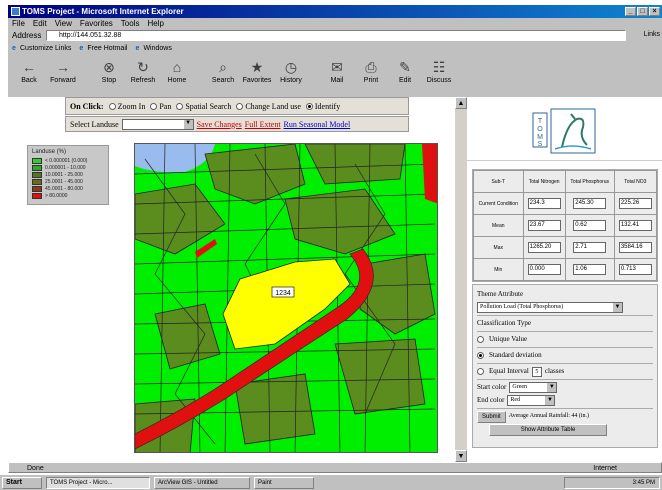 Image resolution: width=662 pixels, height=490 pixels. What do you see at coordinates (498, 181) in the screenshot?
I see `stats-header: Sub-T` at bounding box center [498, 181].